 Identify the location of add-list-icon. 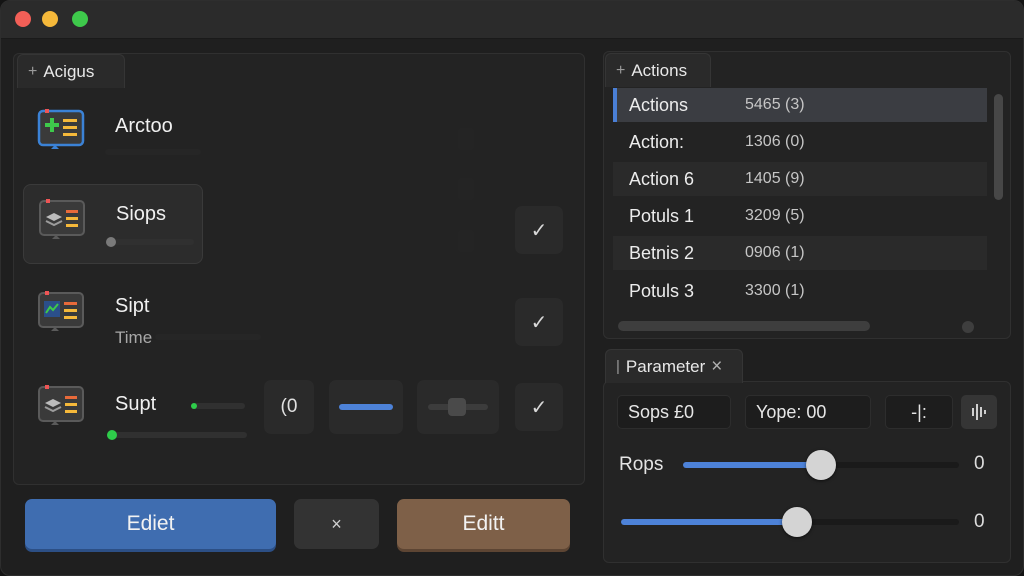
(61, 129).